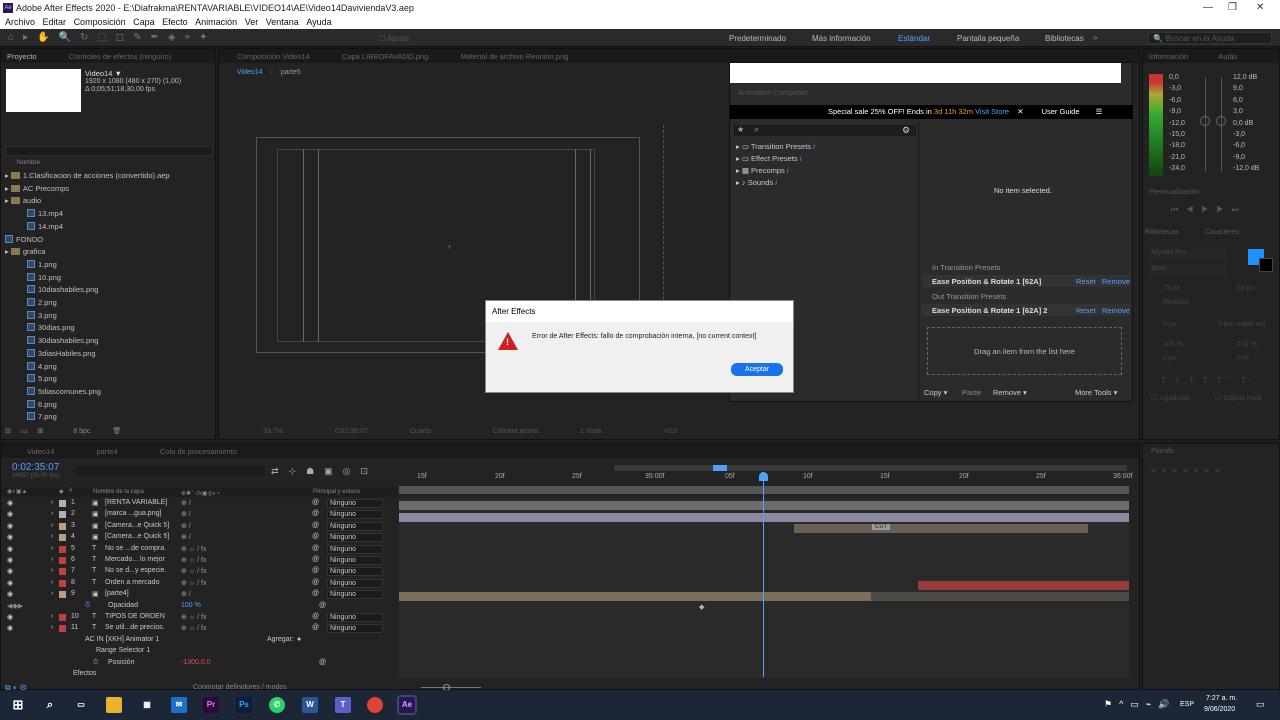  Describe the element at coordinates (336, 492) in the screenshot. I see `parent-header: Principal y enlace` at that location.